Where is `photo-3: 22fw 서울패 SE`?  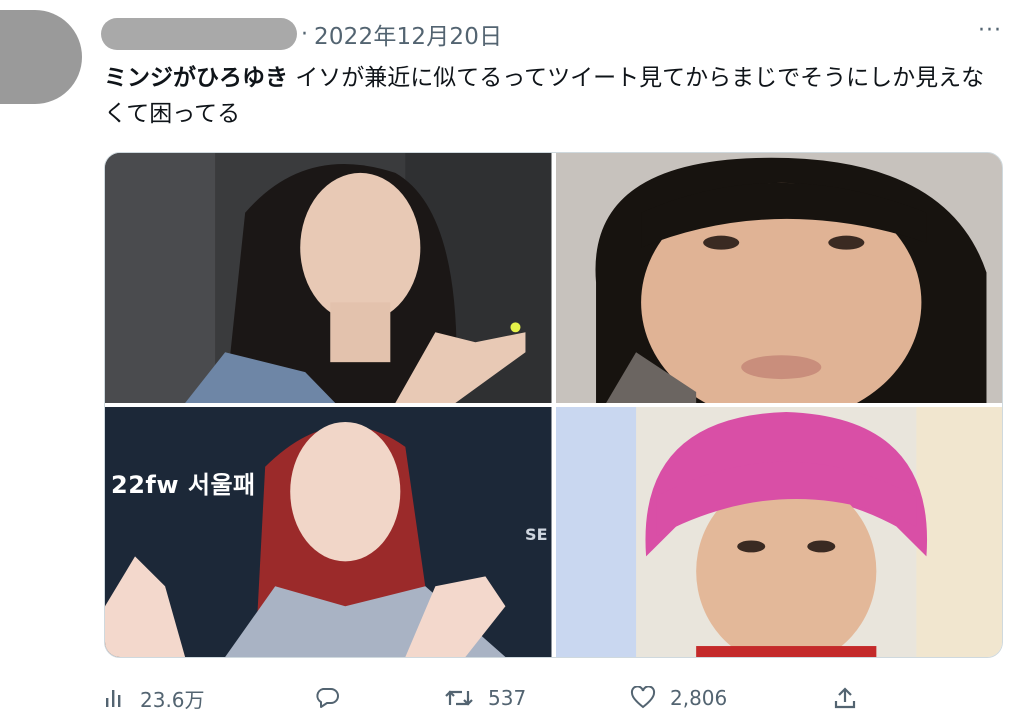 photo-3: 22fw 서울패 SE is located at coordinates (328, 532).